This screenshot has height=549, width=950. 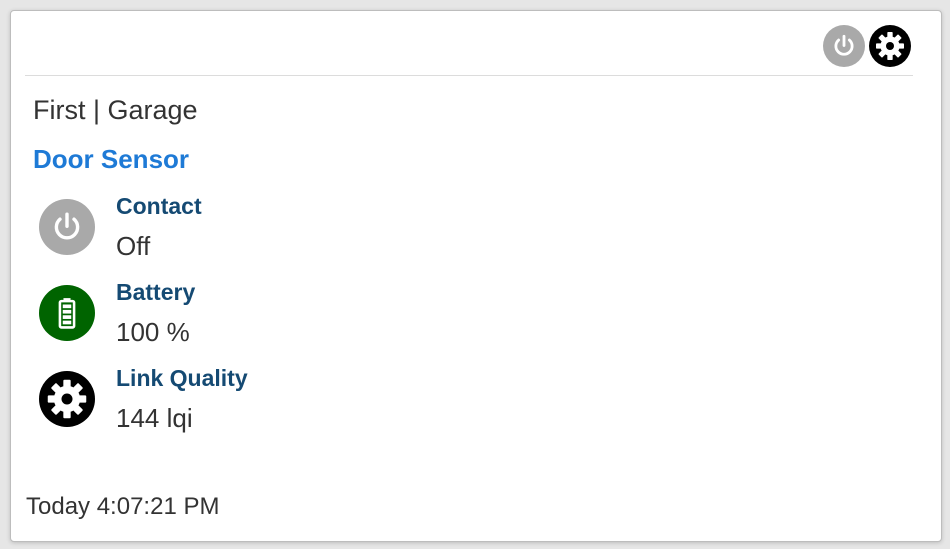 I want to click on power-button, so click(x=844, y=46).